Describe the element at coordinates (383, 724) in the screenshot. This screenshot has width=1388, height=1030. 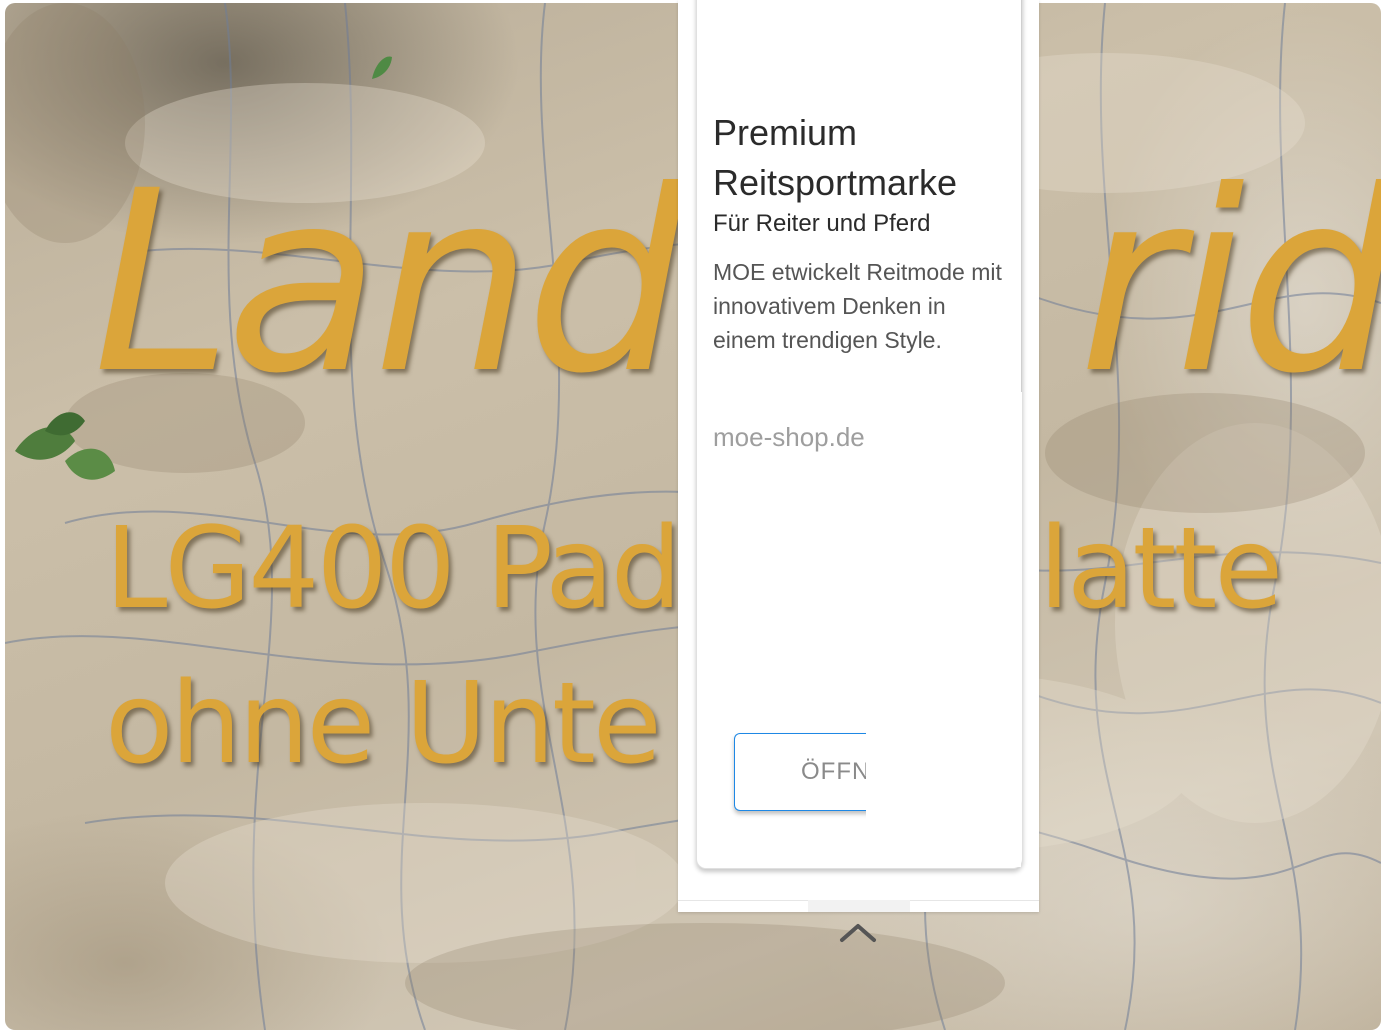
I see `hero-subtitle-line2: ohne Unte` at that location.